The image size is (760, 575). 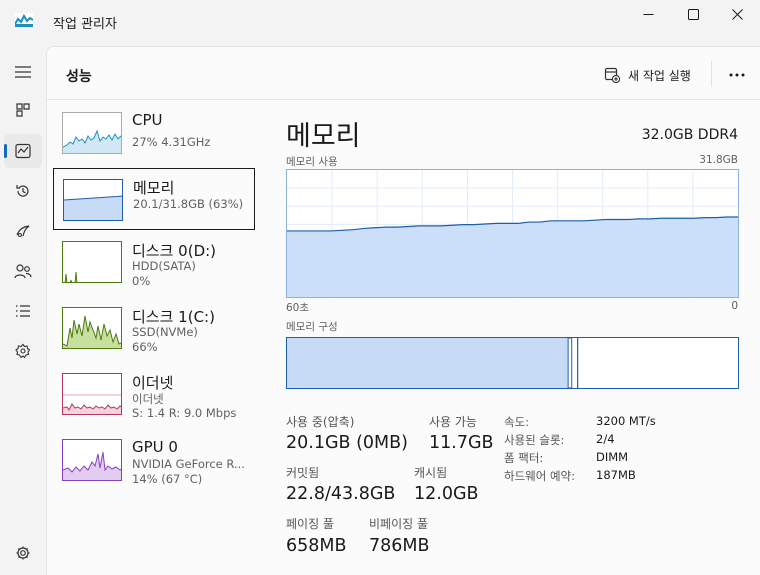 I want to click on device-name: 디스크 0(D:), so click(x=174, y=251).